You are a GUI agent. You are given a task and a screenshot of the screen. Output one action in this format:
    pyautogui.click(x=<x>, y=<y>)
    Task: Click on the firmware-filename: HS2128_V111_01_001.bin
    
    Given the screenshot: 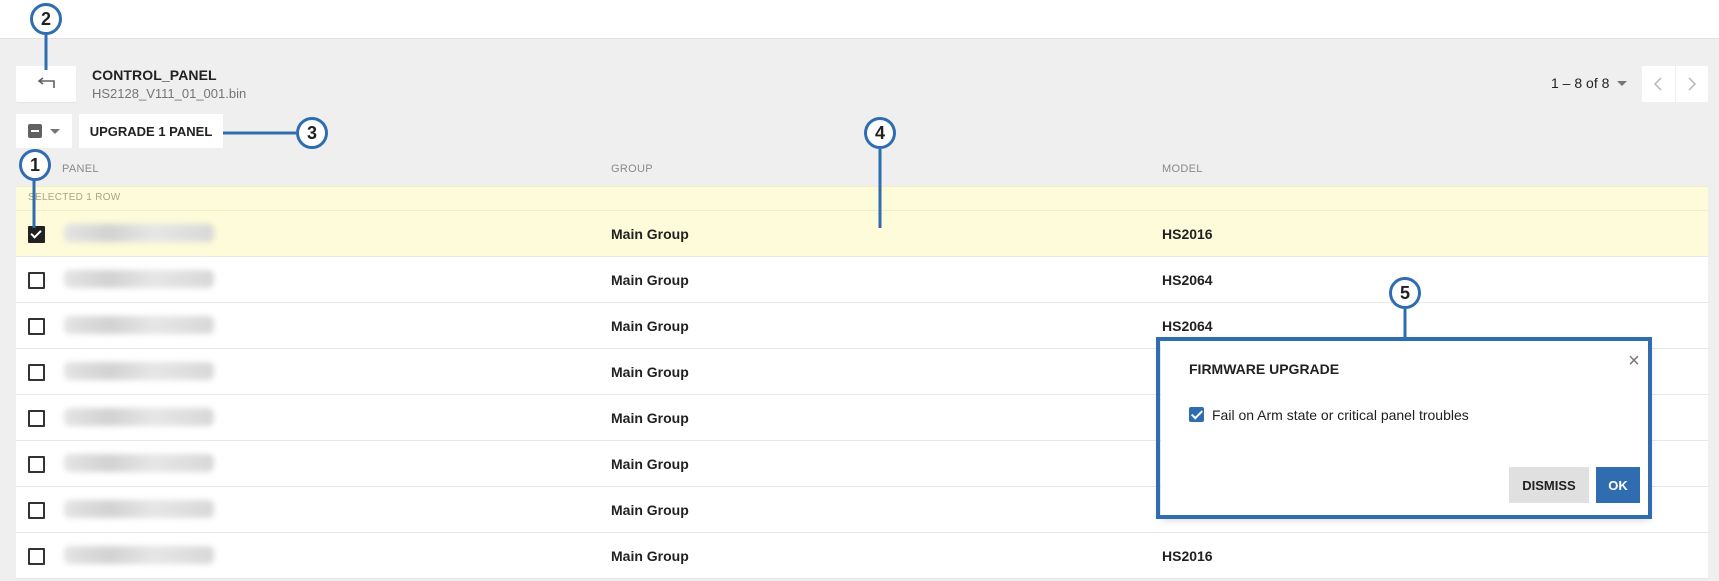 What is the action you would take?
    pyautogui.click(x=169, y=93)
    